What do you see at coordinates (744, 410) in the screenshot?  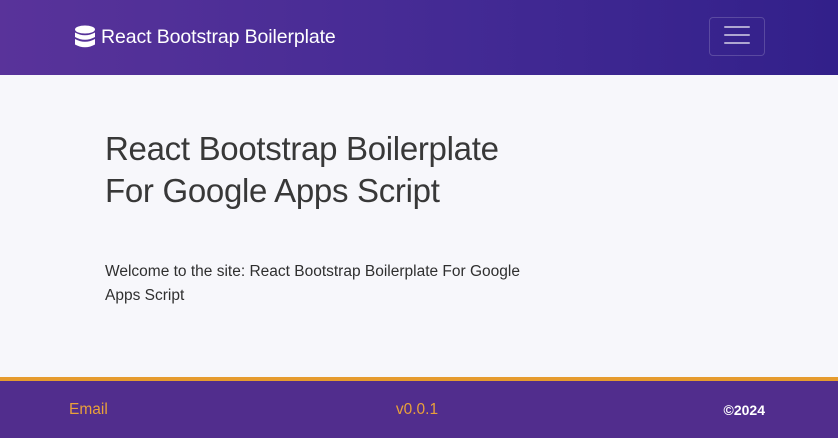 I see `copyright-text: ©2024` at bounding box center [744, 410].